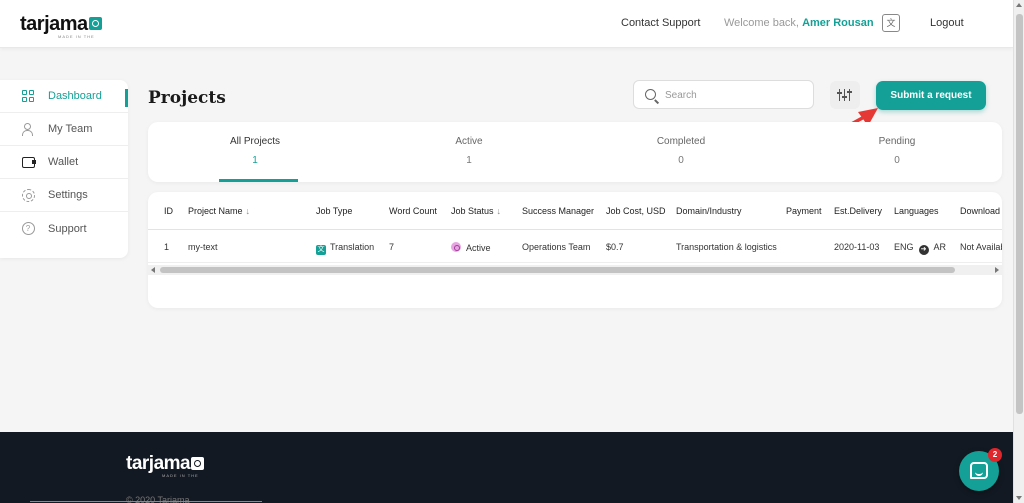  I want to click on sidebar-item-wallet: Wallet, so click(64, 162).